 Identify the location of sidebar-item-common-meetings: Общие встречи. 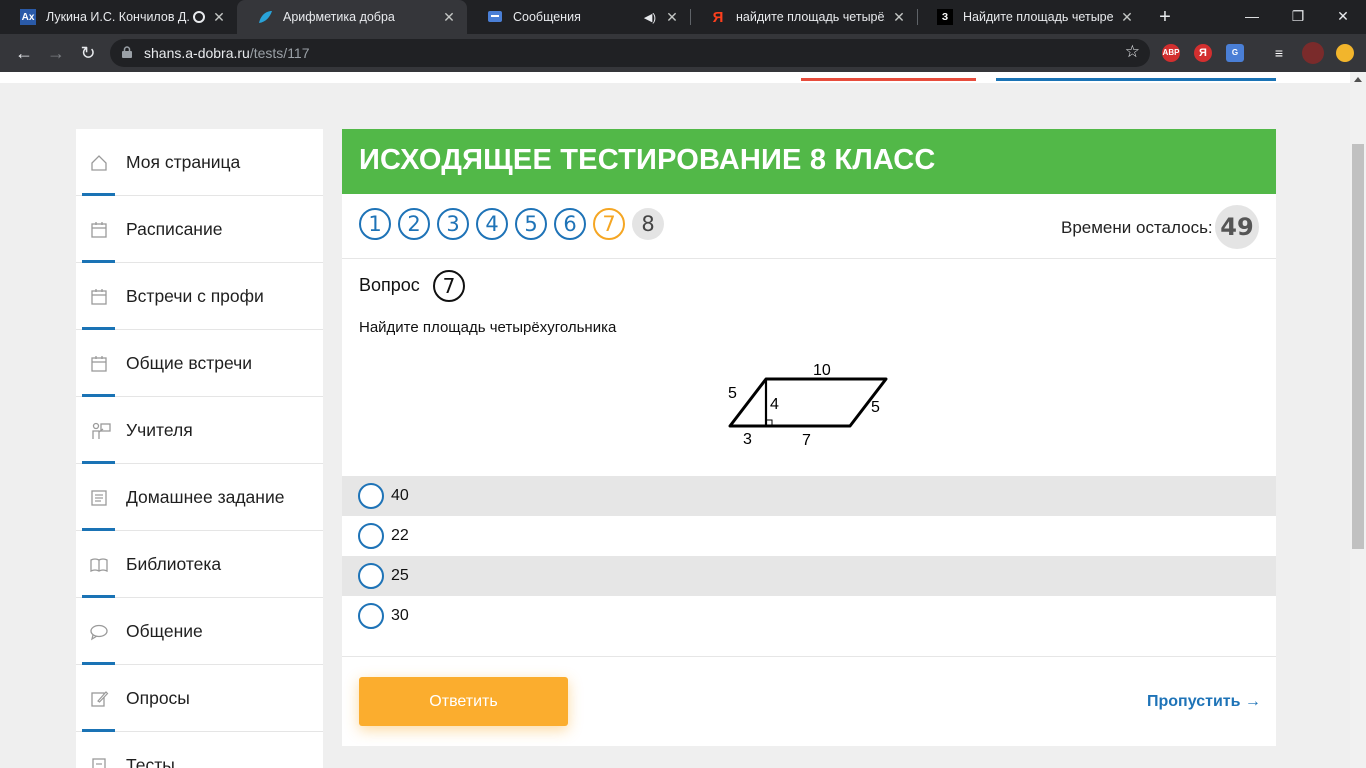
(199, 363).